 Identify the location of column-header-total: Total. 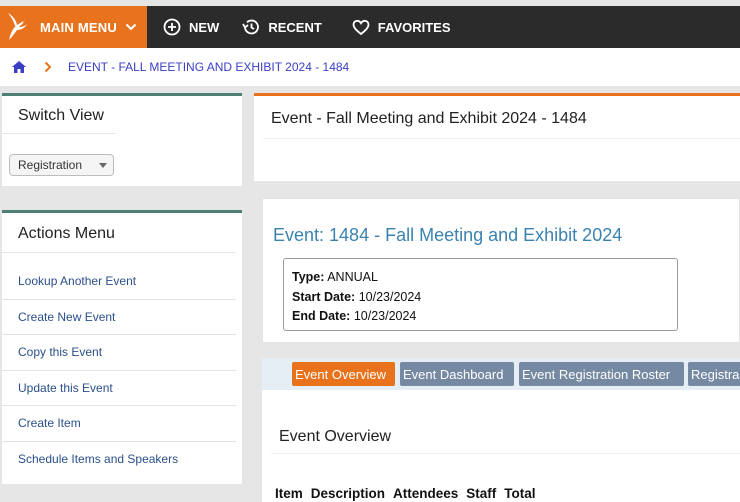
(520, 493).